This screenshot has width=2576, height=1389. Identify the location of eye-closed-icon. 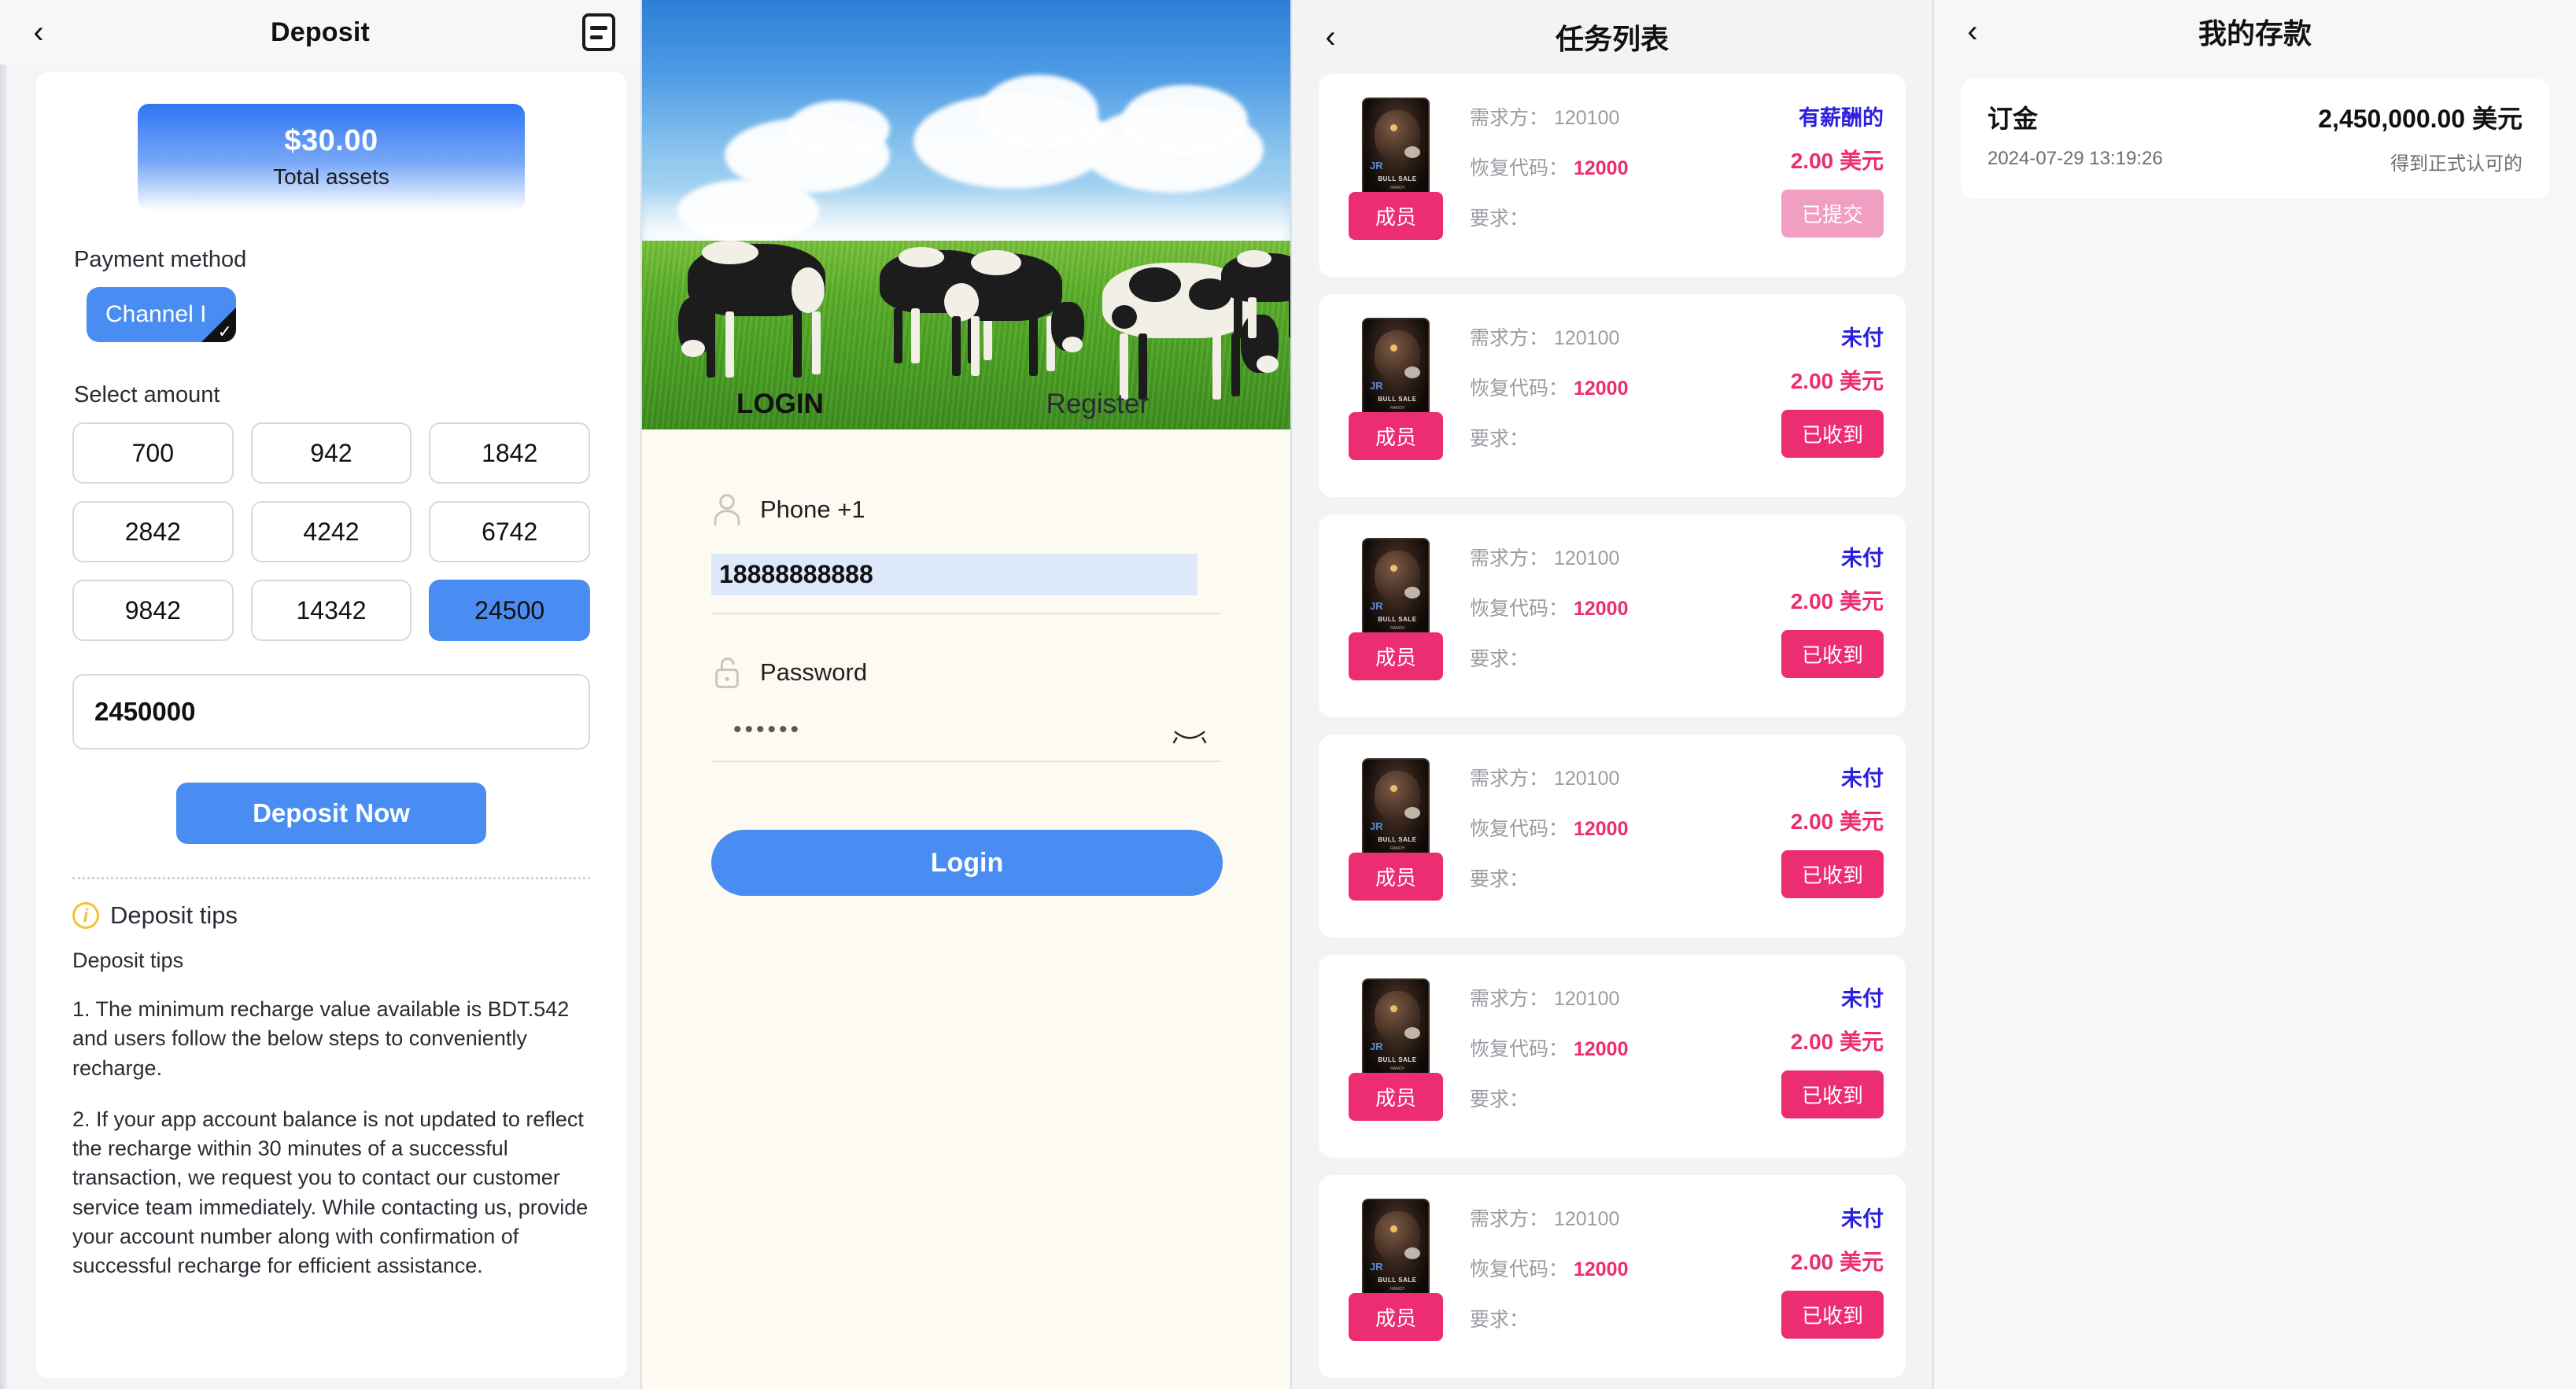
(1189, 736).